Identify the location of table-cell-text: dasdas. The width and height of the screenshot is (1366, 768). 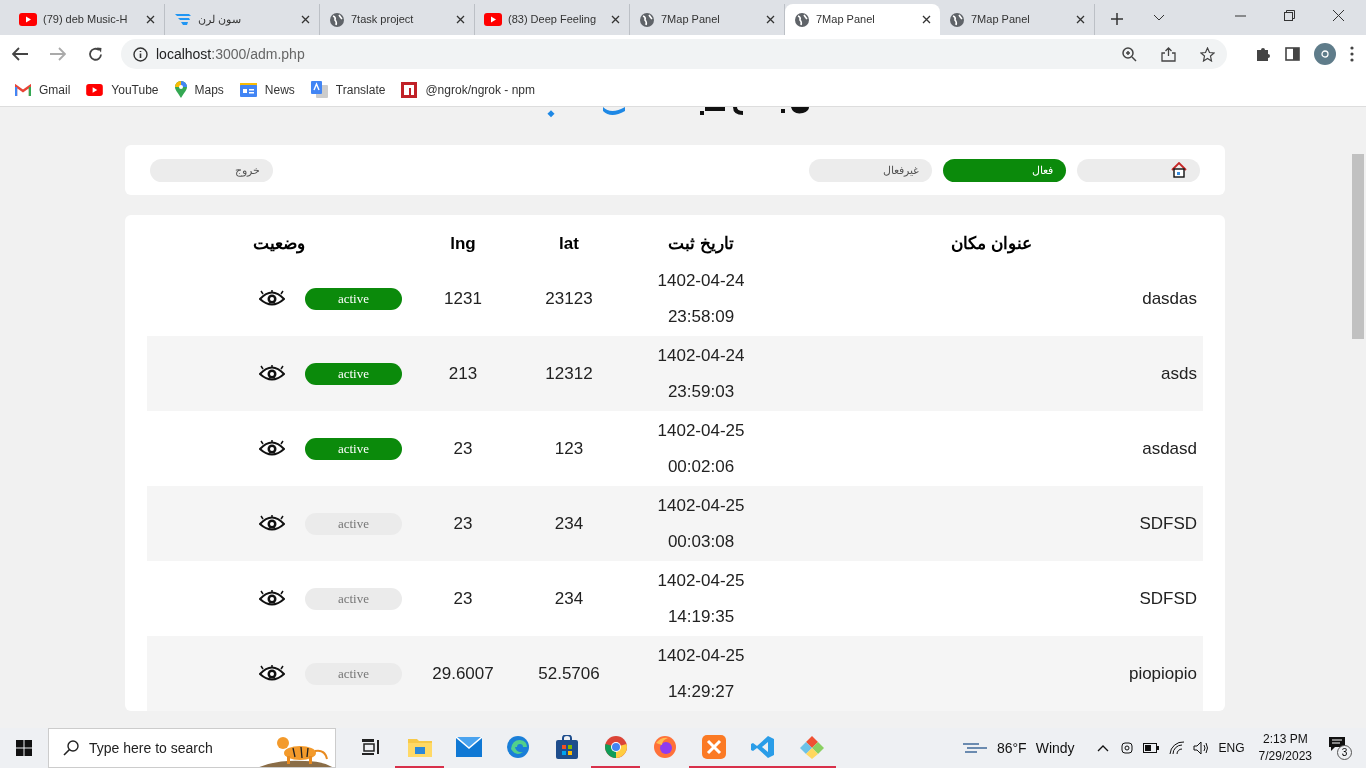
(1169, 298).